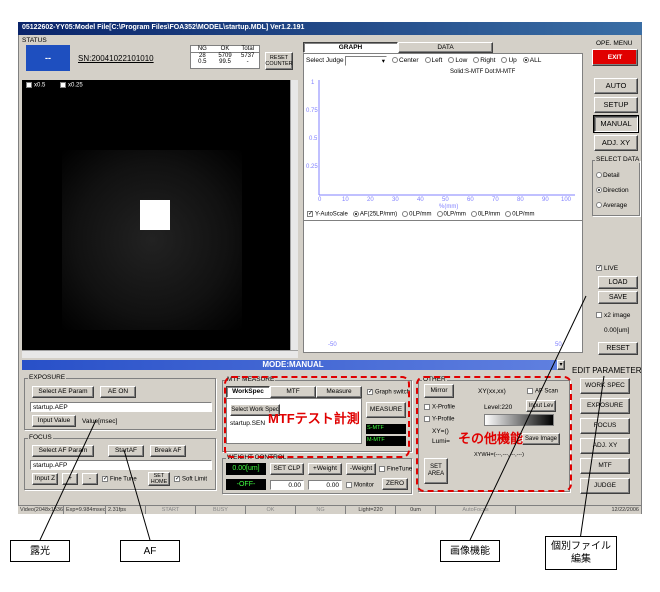  I want to click on ok-header: OK, so click(225, 49).